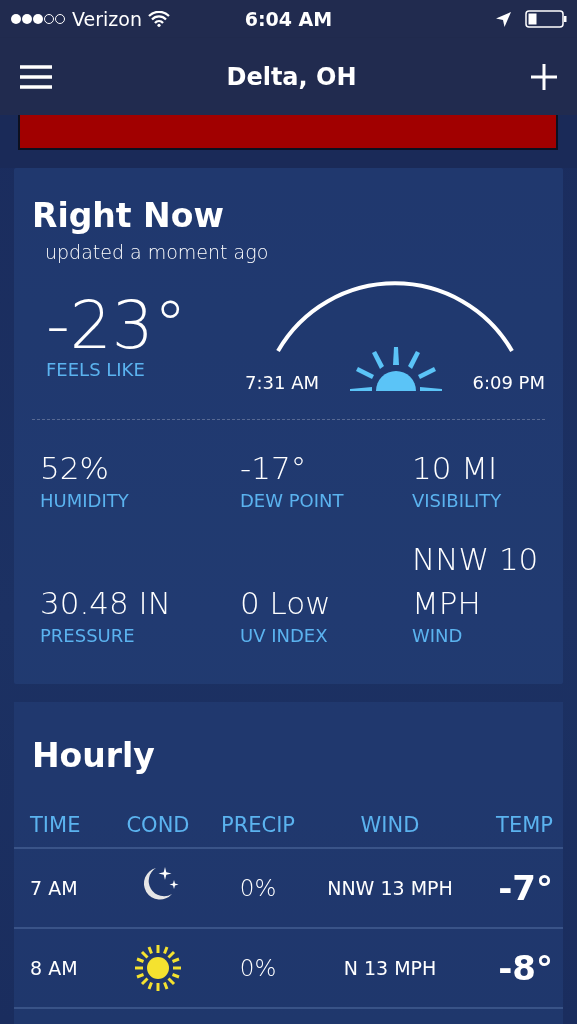  What do you see at coordinates (106, 603) in the screenshot?
I see `stat-value: 30.48 IN` at bounding box center [106, 603].